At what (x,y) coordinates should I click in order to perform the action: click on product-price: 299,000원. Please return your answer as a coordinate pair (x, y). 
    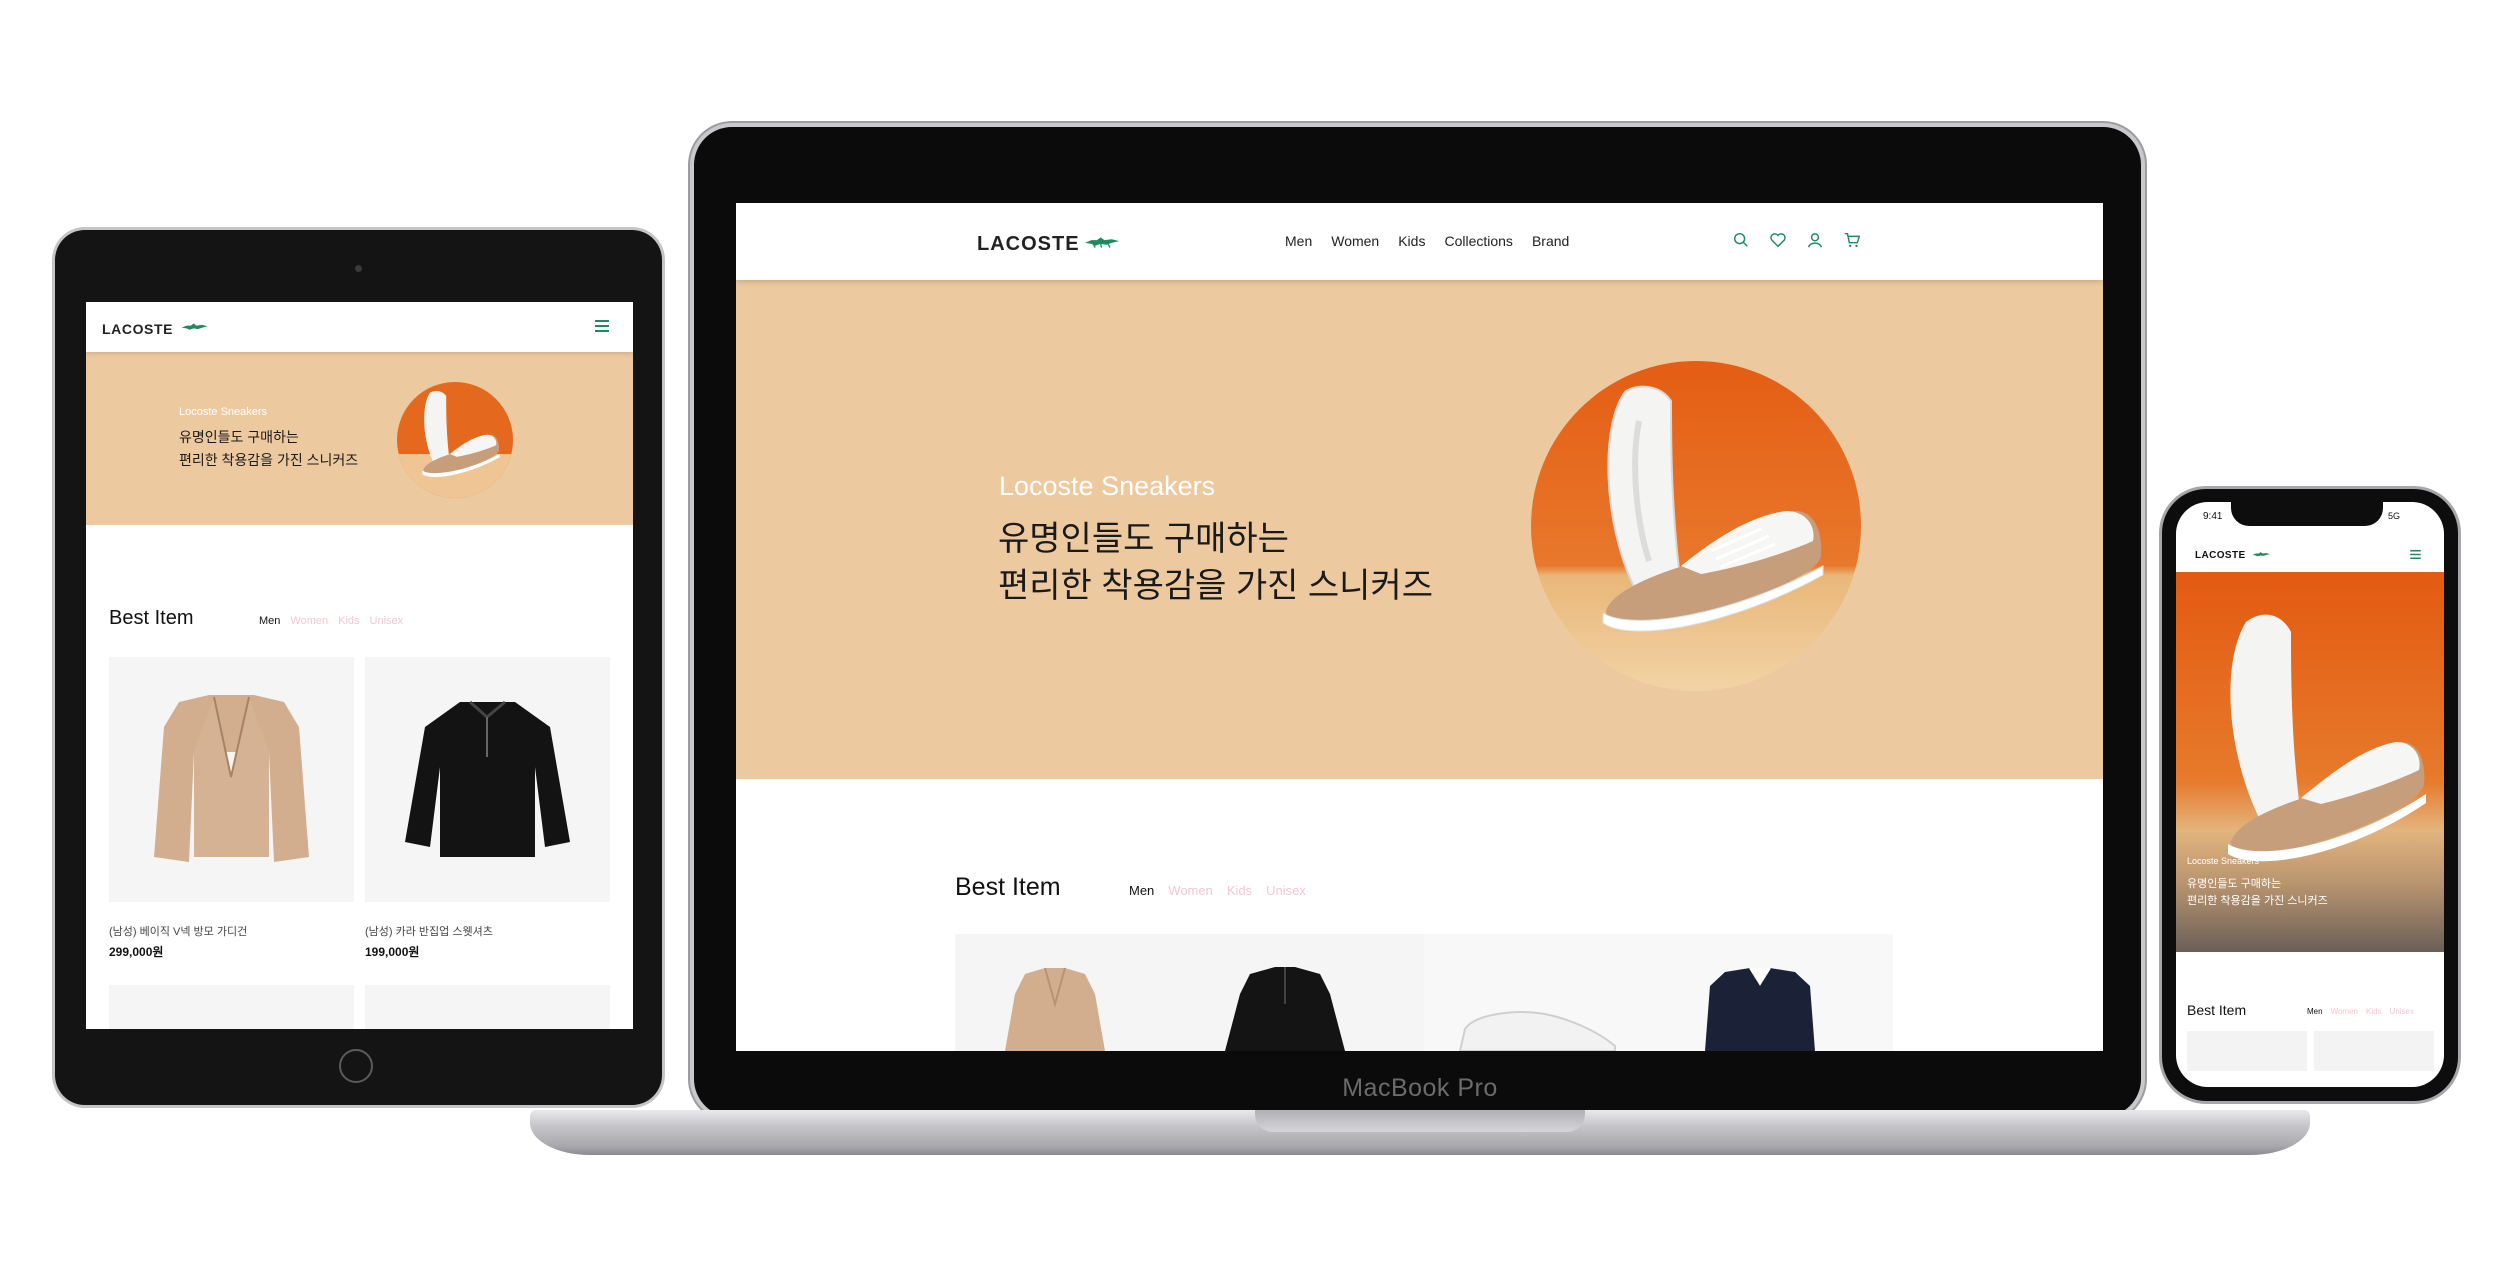
    Looking at the image, I should click on (136, 952).